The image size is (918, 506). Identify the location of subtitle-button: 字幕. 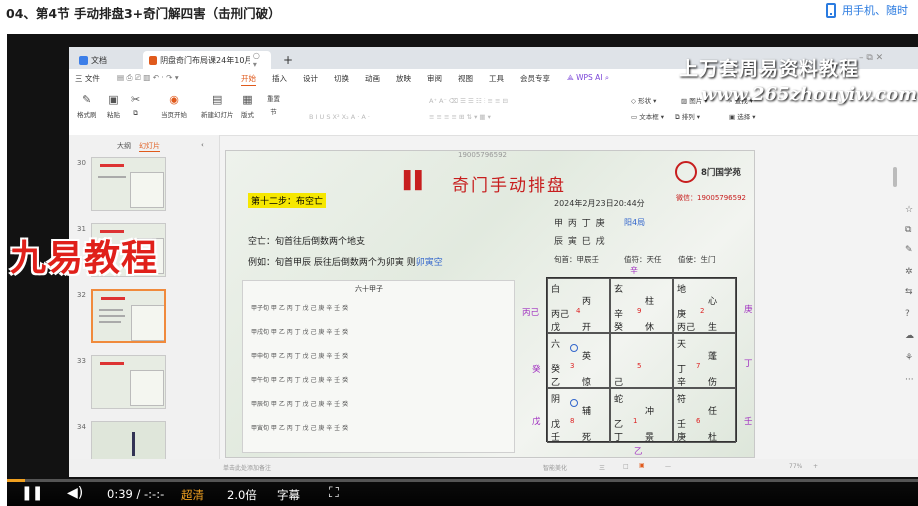
(288, 495).